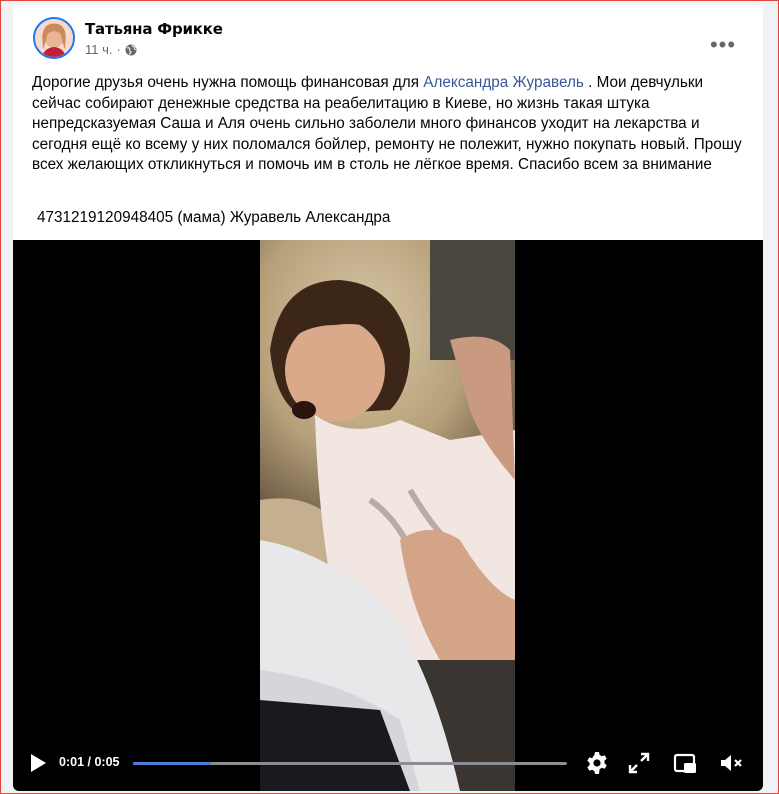 The width and height of the screenshot is (779, 794). I want to click on more-options-icon: •••, so click(723, 44).